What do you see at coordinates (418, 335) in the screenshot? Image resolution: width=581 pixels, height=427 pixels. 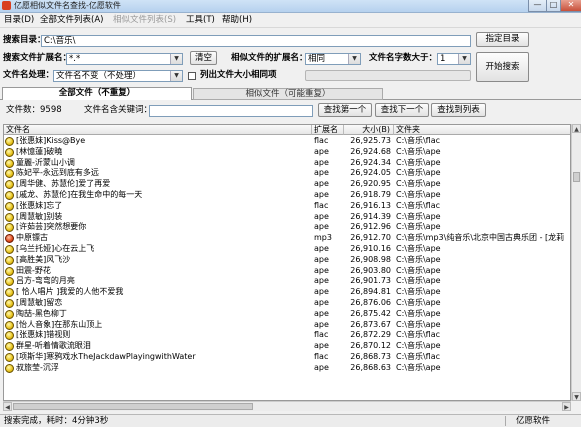 I see `cell-folder: C:\音乐\flac` at bounding box center [418, 335].